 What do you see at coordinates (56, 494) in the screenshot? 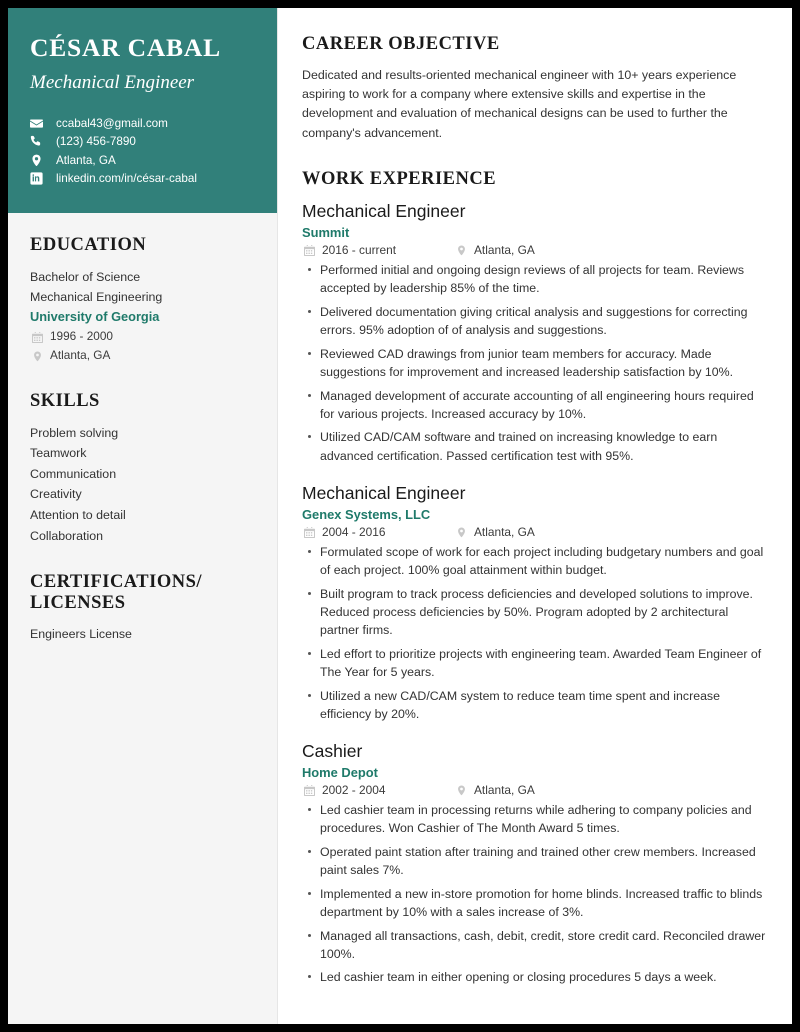
I see `skill-item: Creativity` at bounding box center [56, 494].